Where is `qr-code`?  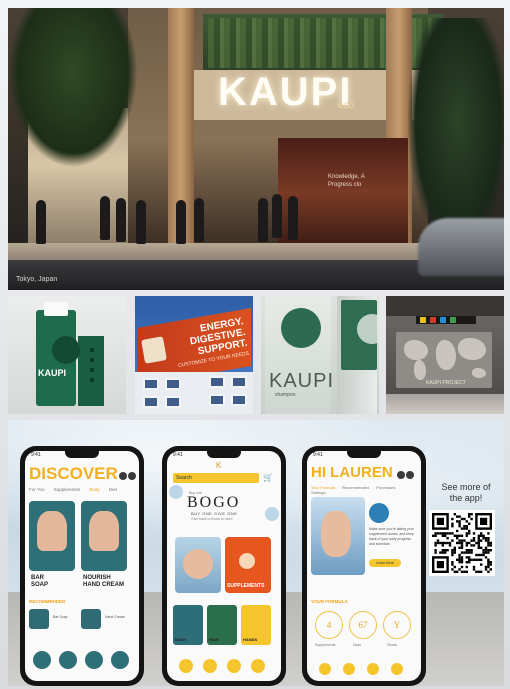 qr-code is located at coordinates (462, 543).